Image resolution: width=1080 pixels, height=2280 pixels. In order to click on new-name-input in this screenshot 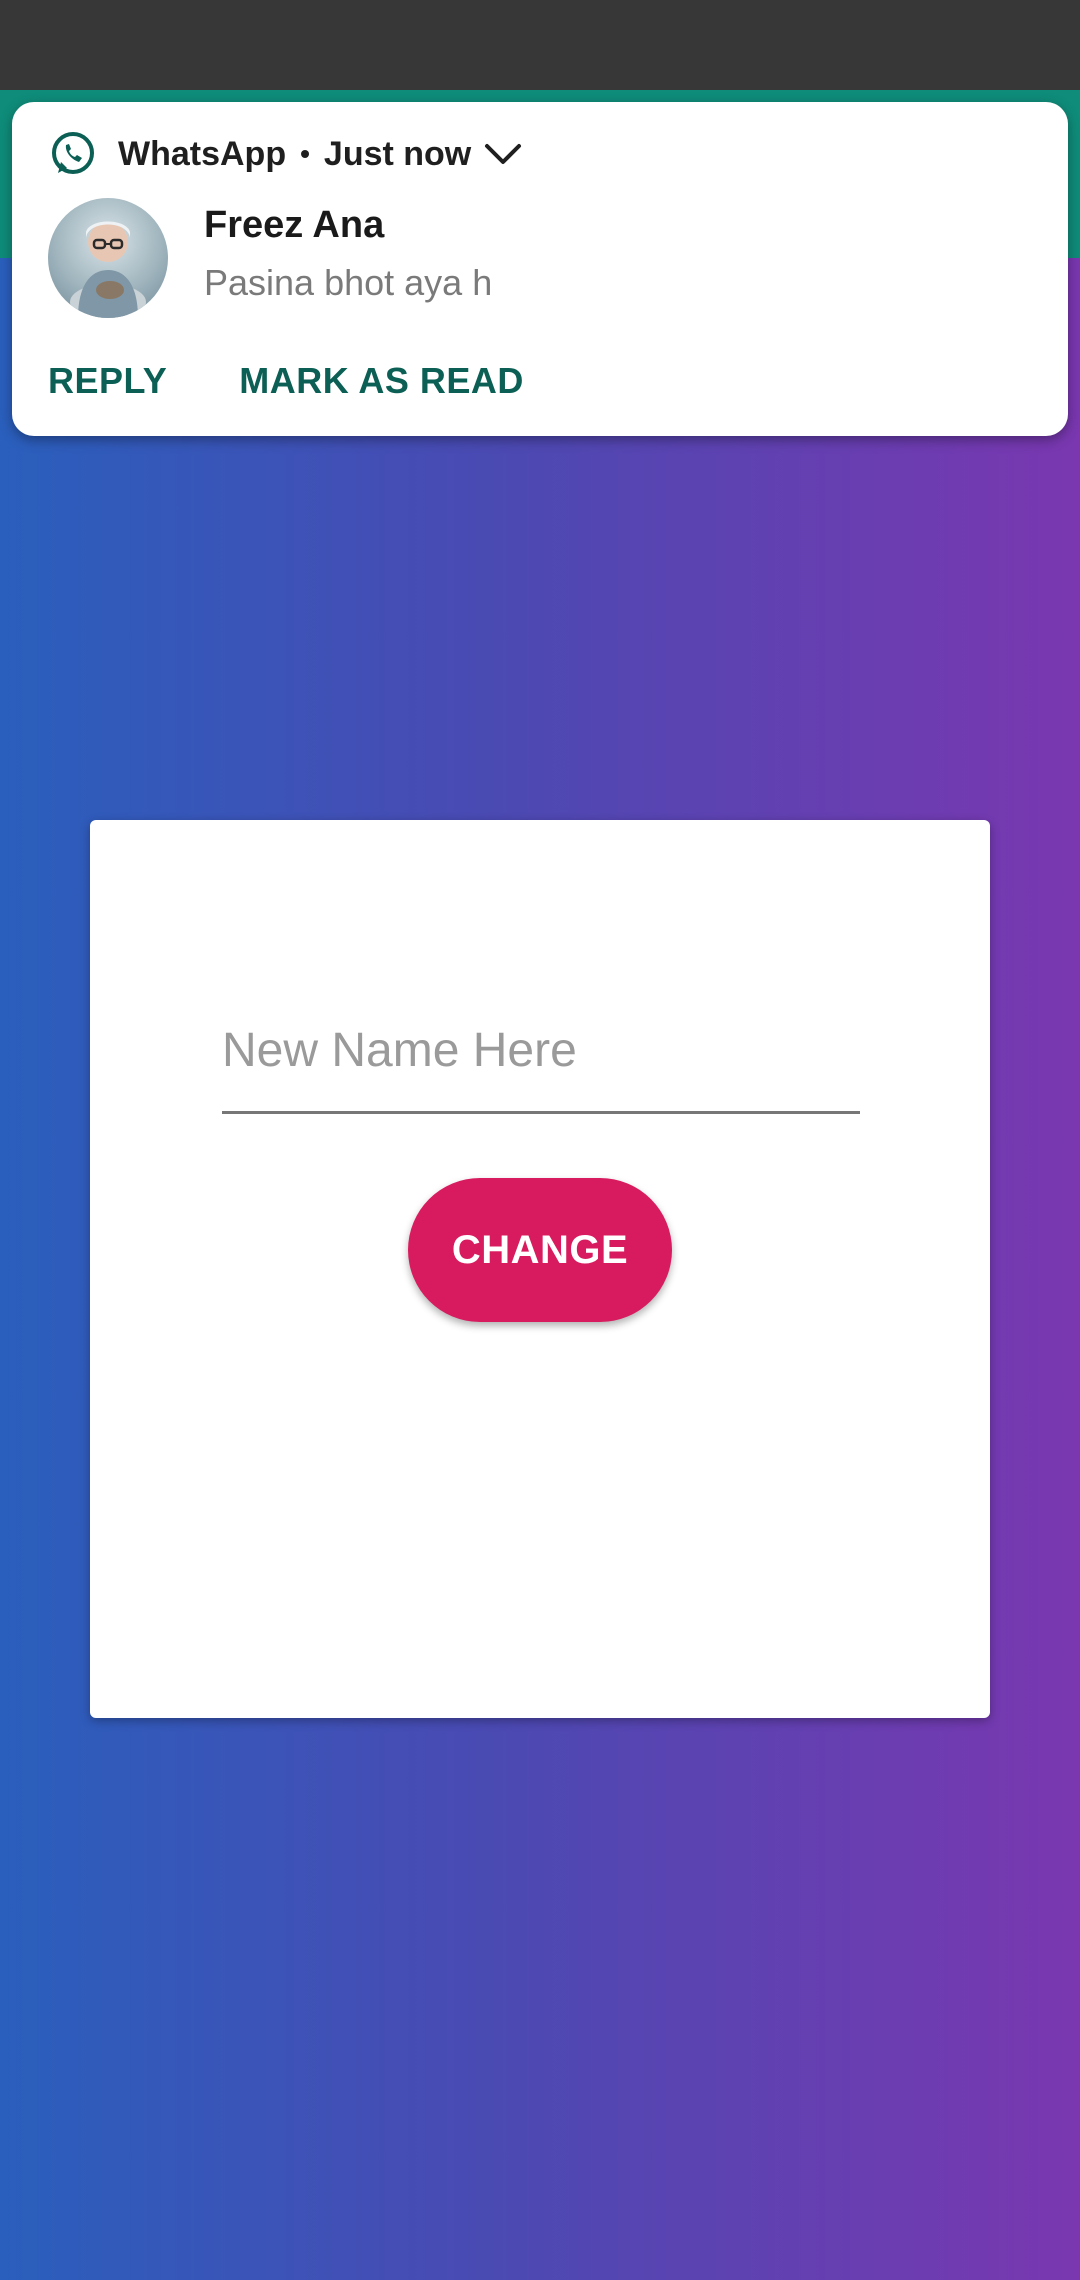, I will do `click(541, 1062)`.